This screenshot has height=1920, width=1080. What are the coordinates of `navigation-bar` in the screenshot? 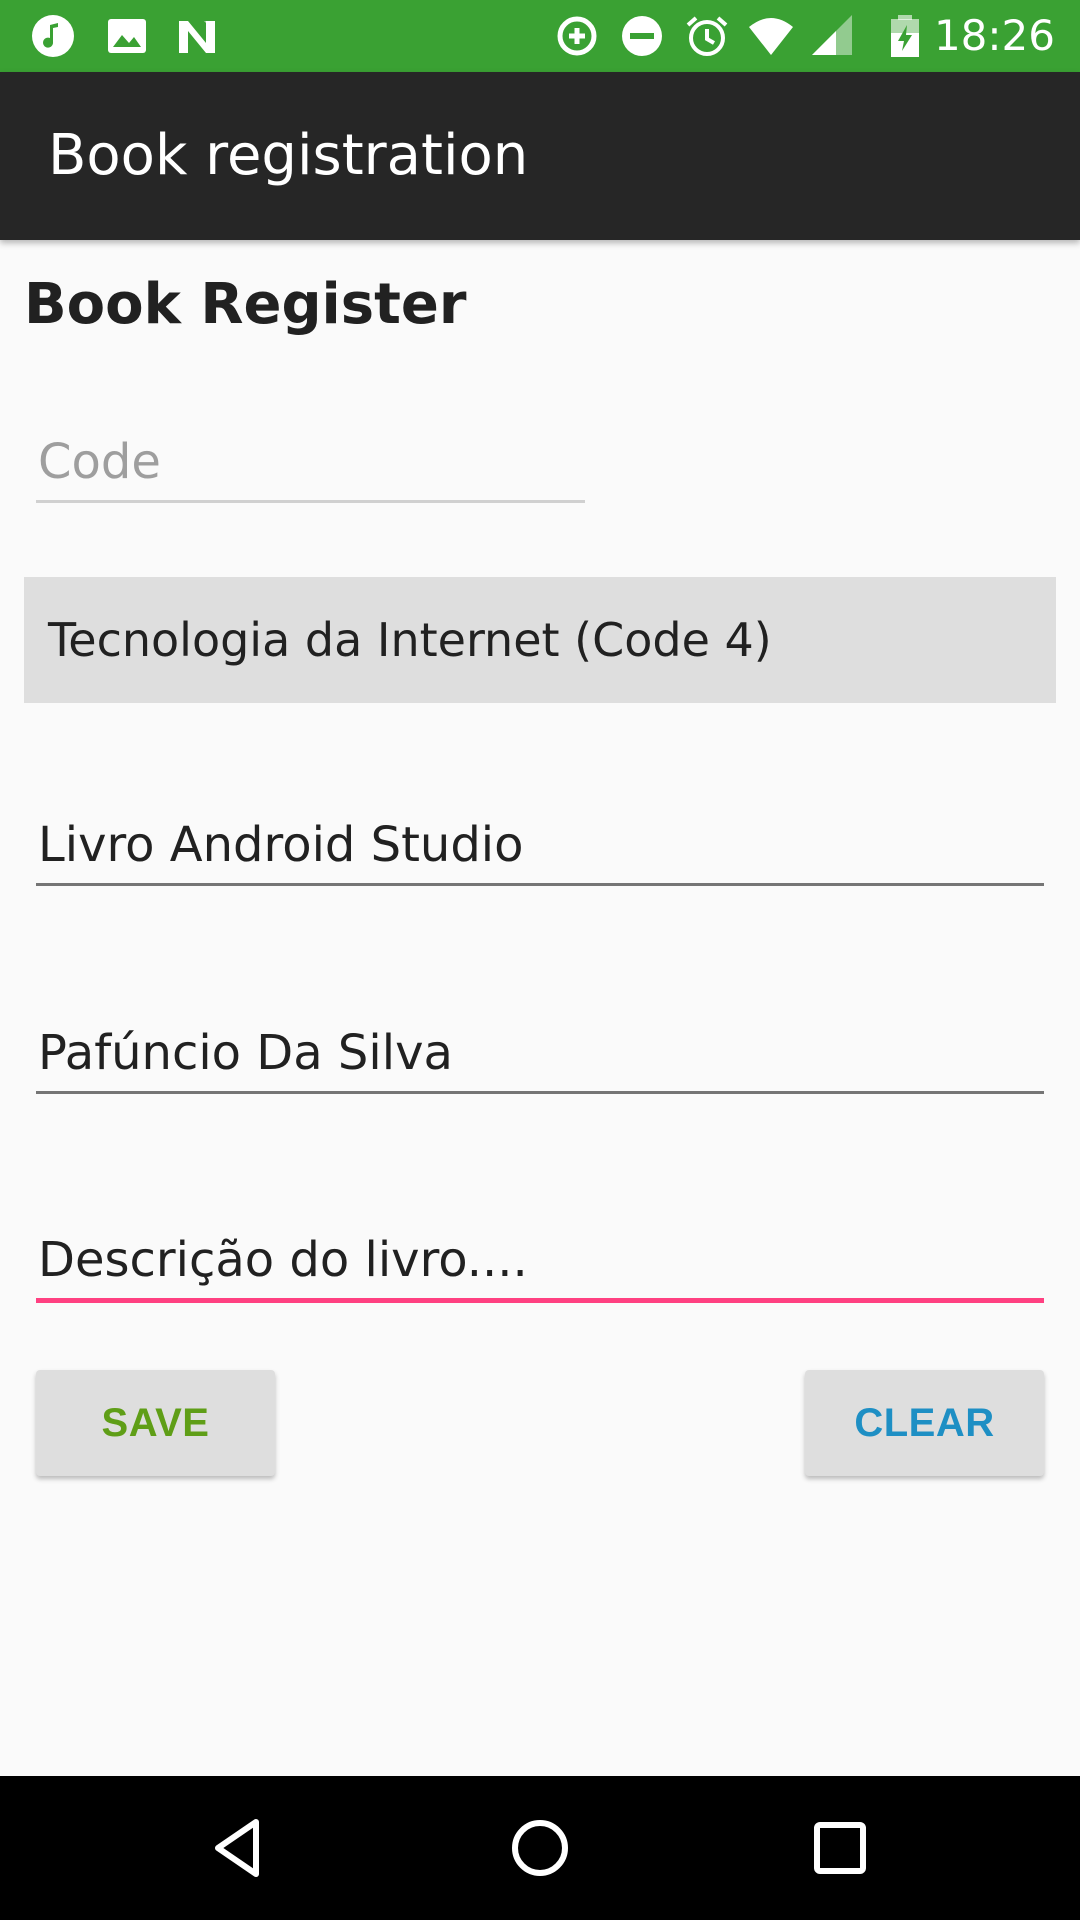 It's located at (540, 1848).